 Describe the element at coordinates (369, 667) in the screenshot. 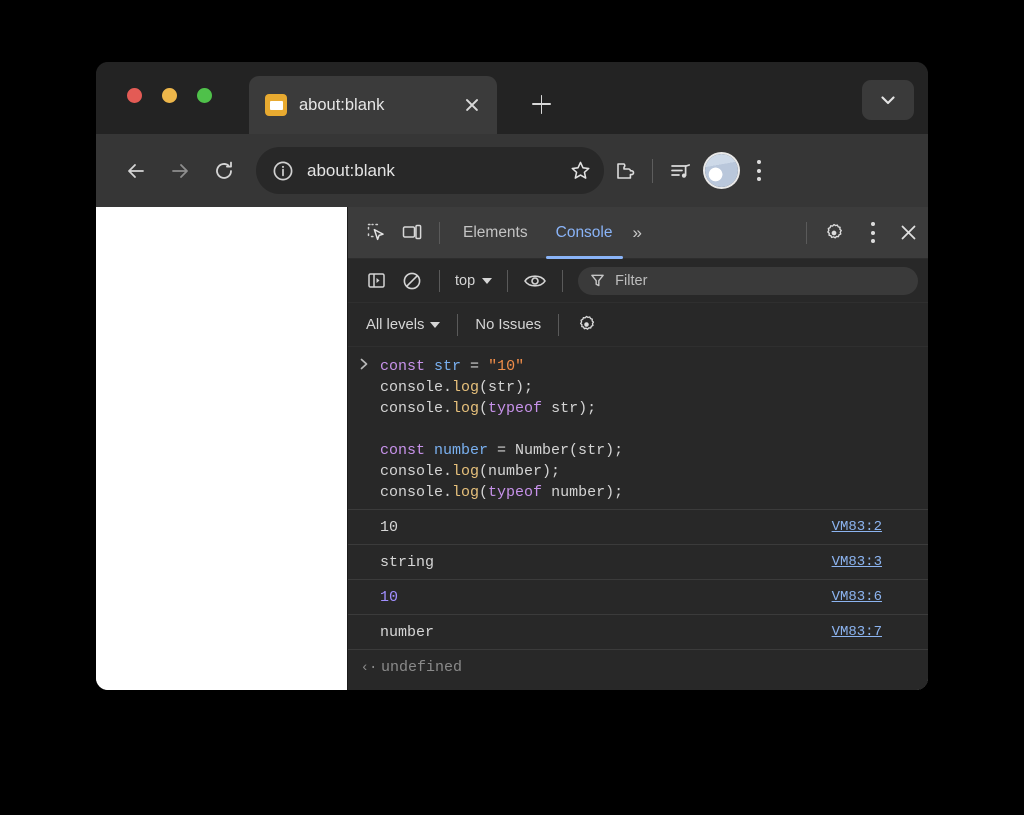

I see `return-arrow-icon: ‹·` at that location.